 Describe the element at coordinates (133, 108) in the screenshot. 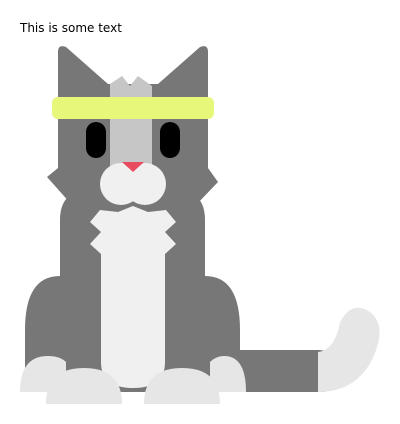

I see `headband` at that location.